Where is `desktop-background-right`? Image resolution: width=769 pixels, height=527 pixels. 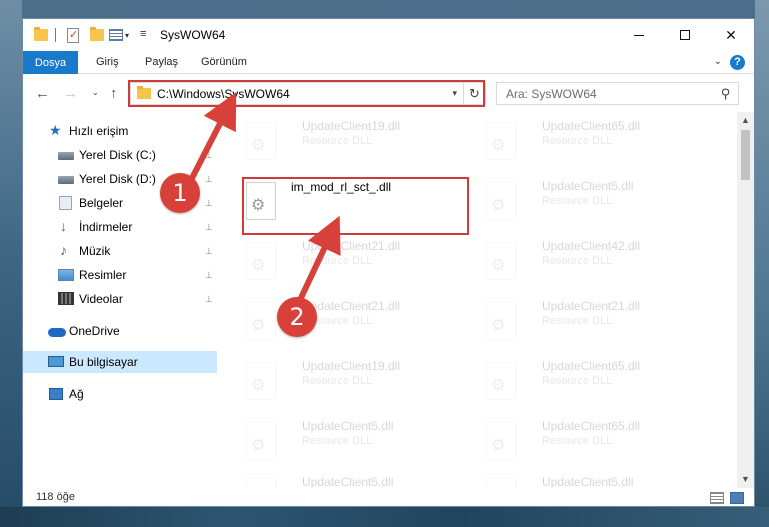
desktop-background-right is located at coordinates (762, 263).